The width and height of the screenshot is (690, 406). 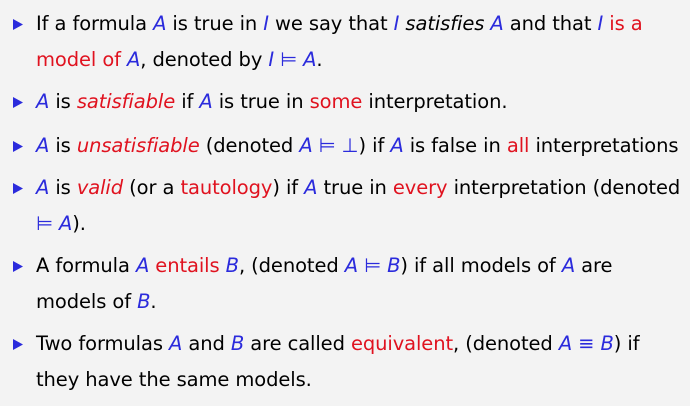 What do you see at coordinates (402, 343) in the screenshot?
I see `term-equivalent: equivalent` at bounding box center [402, 343].